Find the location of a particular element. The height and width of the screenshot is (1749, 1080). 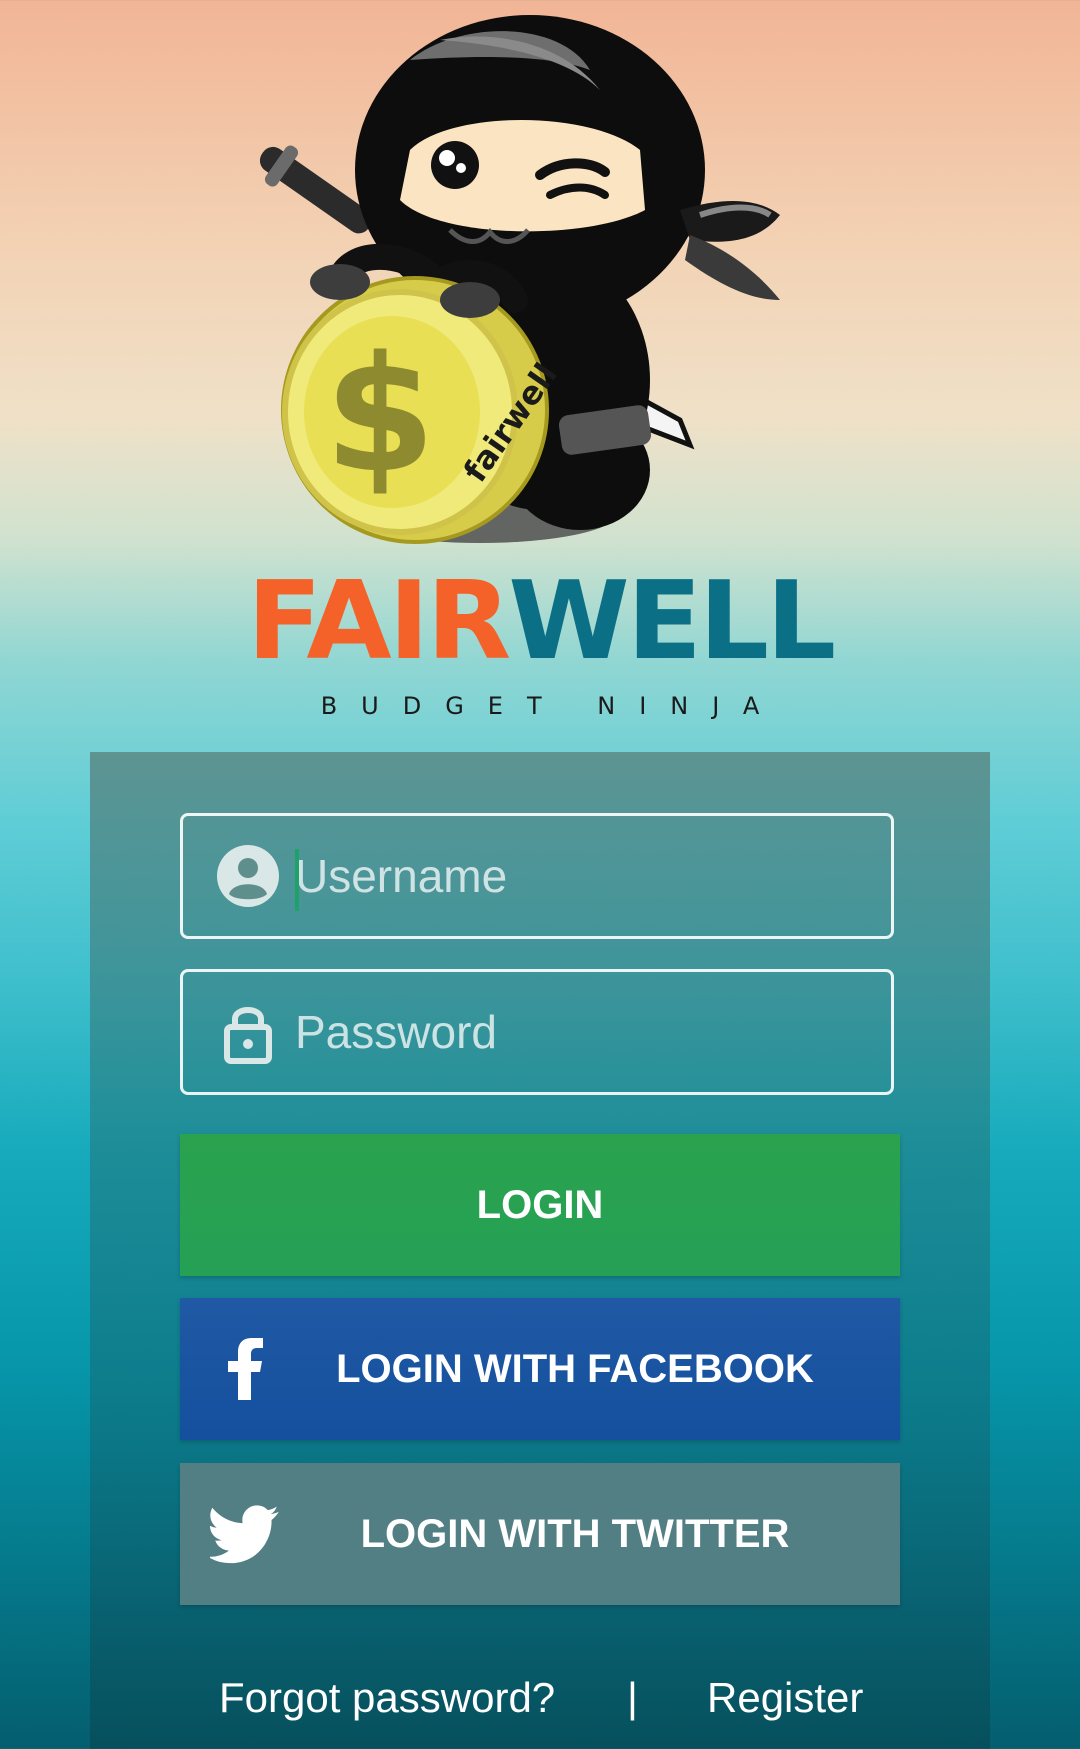

facebook-button-label: LOGIN WITH FACEBOOK is located at coordinates (575, 1368).